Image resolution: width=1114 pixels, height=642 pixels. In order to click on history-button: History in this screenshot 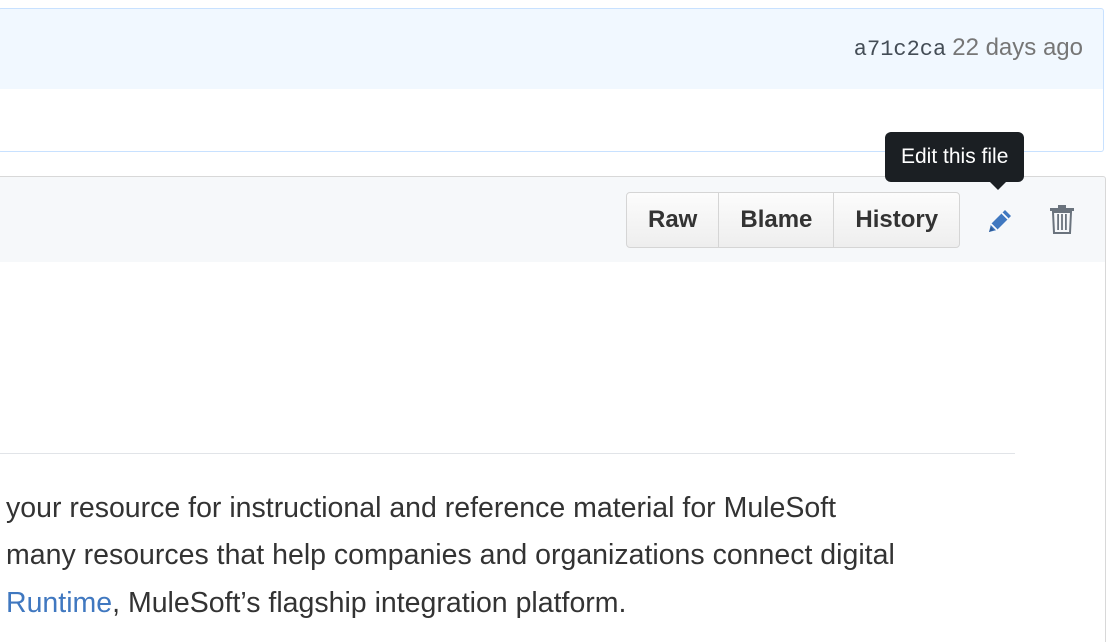, I will do `click(896, 220)`.